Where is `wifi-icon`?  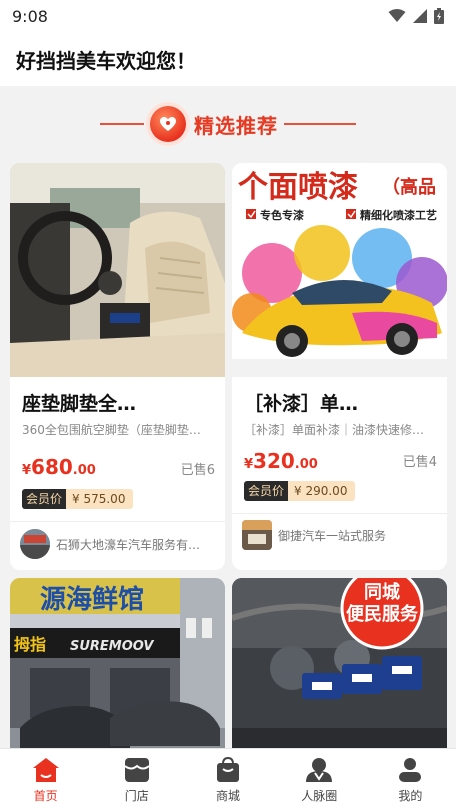
wifi-icon is located at coordinates (397, 15).